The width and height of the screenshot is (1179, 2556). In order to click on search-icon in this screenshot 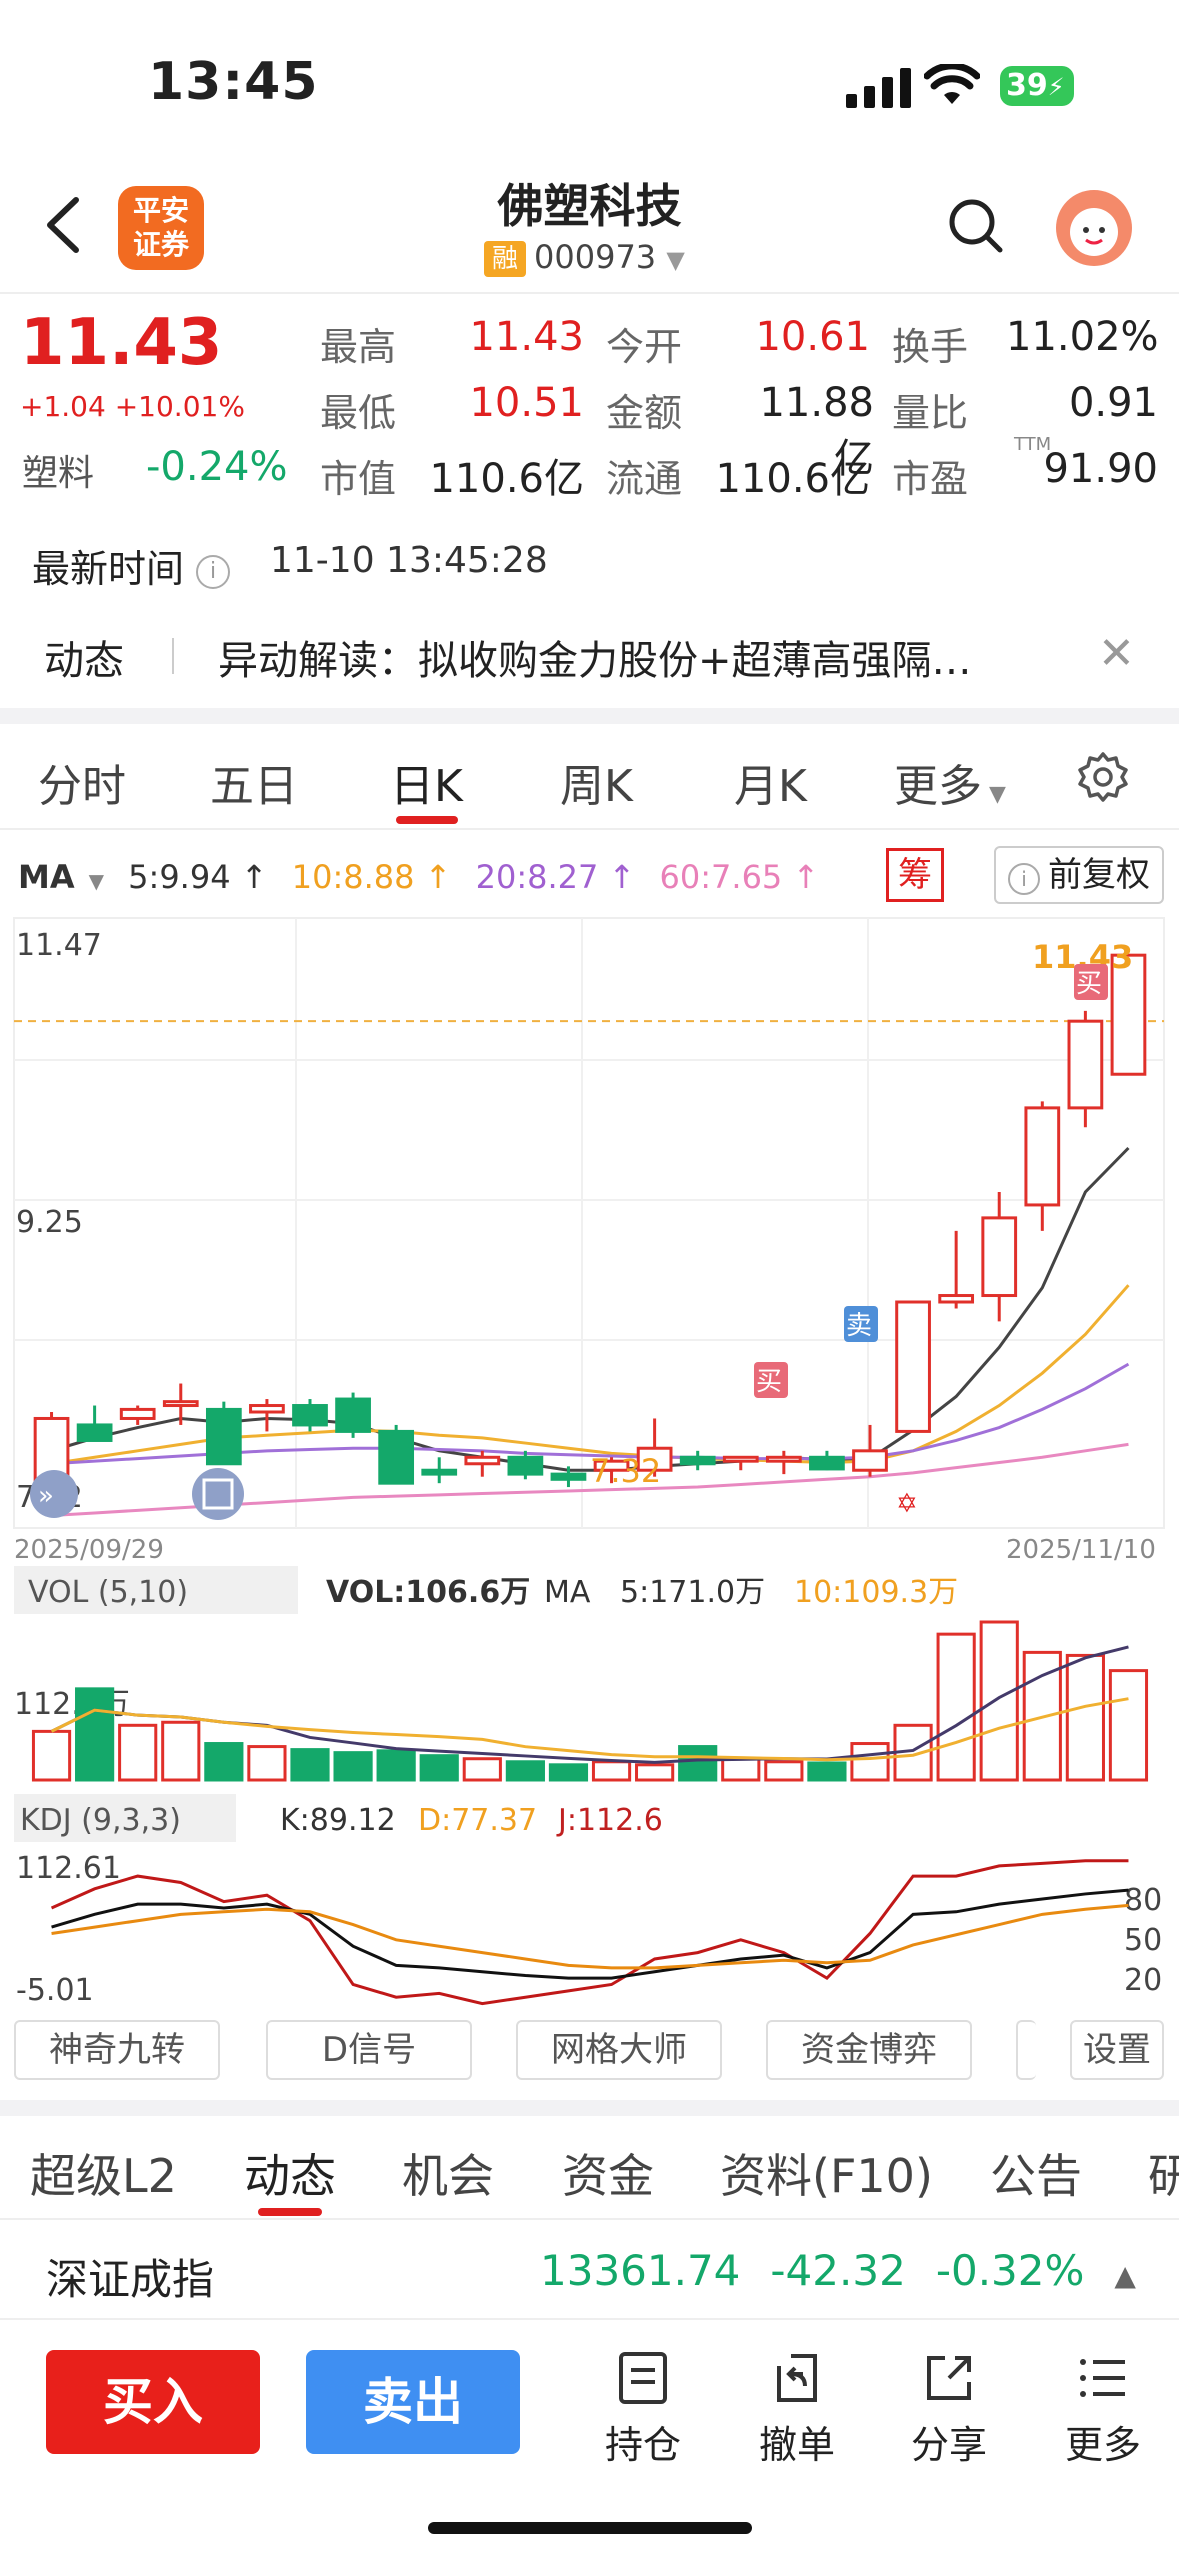, I will do `click(976, 226)`.